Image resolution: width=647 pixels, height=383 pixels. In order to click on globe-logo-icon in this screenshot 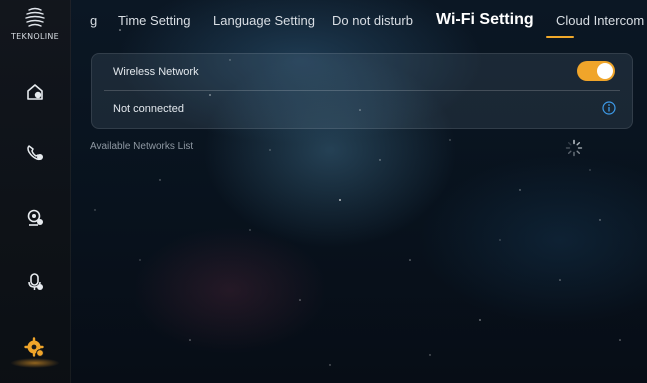, I will do `click(35, 17)`.